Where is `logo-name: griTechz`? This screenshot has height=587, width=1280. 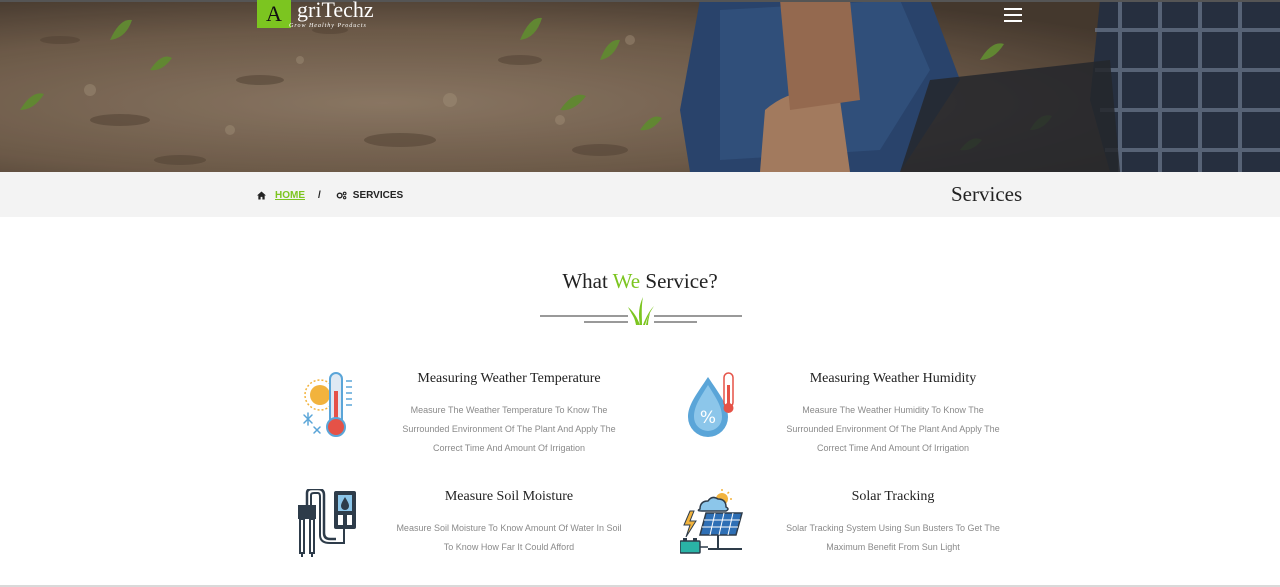
logo-name: griTechz is located at coordinates (335, 11).